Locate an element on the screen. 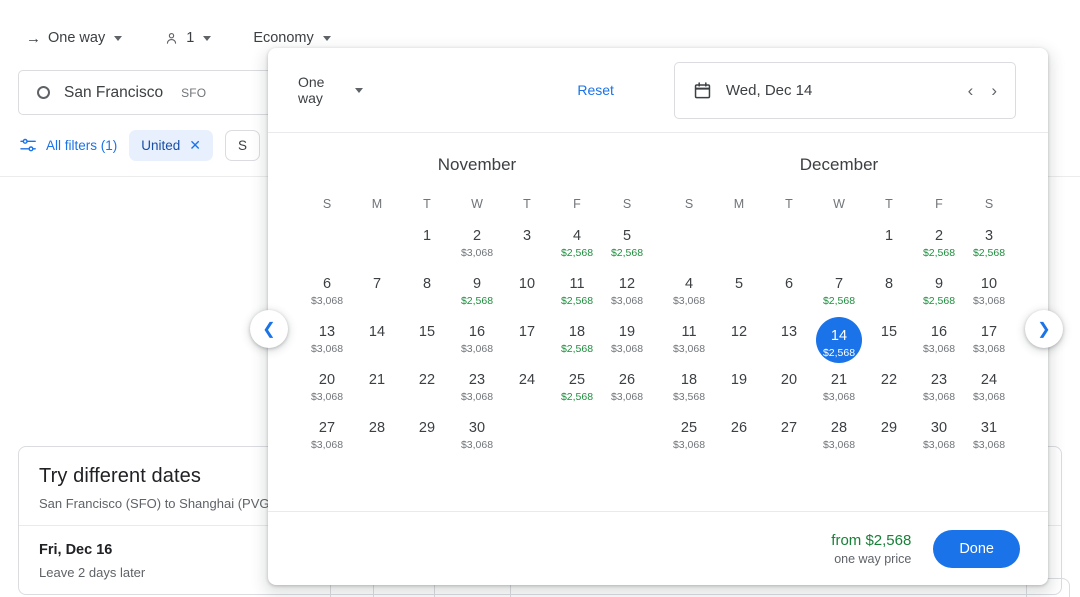 Image resolution: width=1080 pixels, height=597 pixels. calendar-day: 20 $3,068 is located at coordinates (327, 395).